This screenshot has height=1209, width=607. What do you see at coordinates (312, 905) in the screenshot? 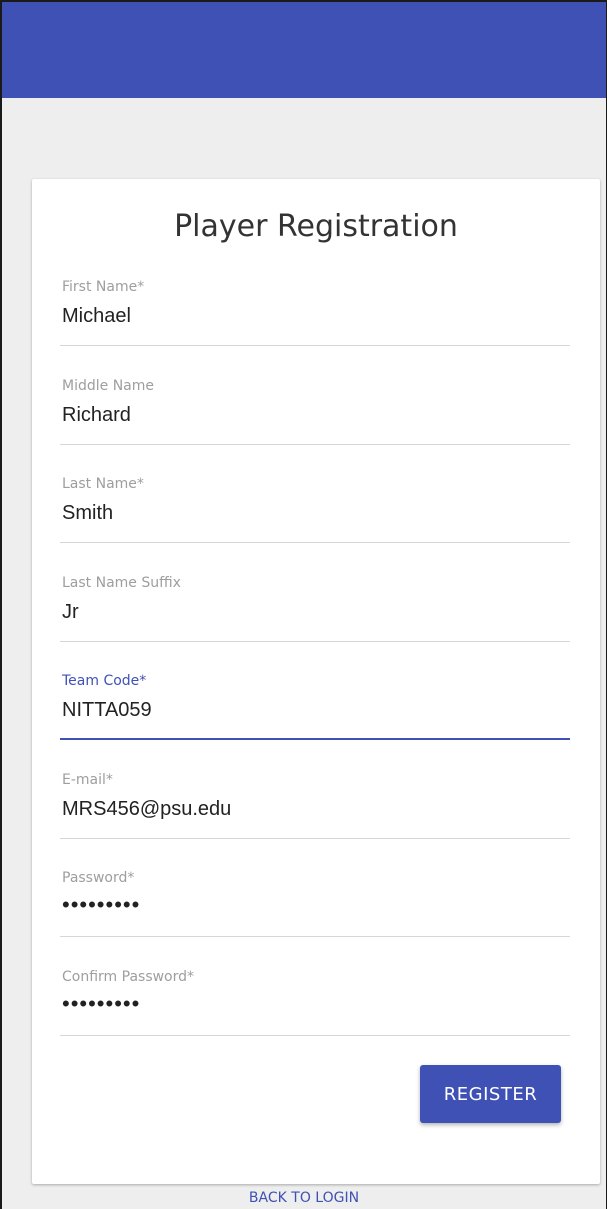
I see `password-input` at bounding box center [312, 905].